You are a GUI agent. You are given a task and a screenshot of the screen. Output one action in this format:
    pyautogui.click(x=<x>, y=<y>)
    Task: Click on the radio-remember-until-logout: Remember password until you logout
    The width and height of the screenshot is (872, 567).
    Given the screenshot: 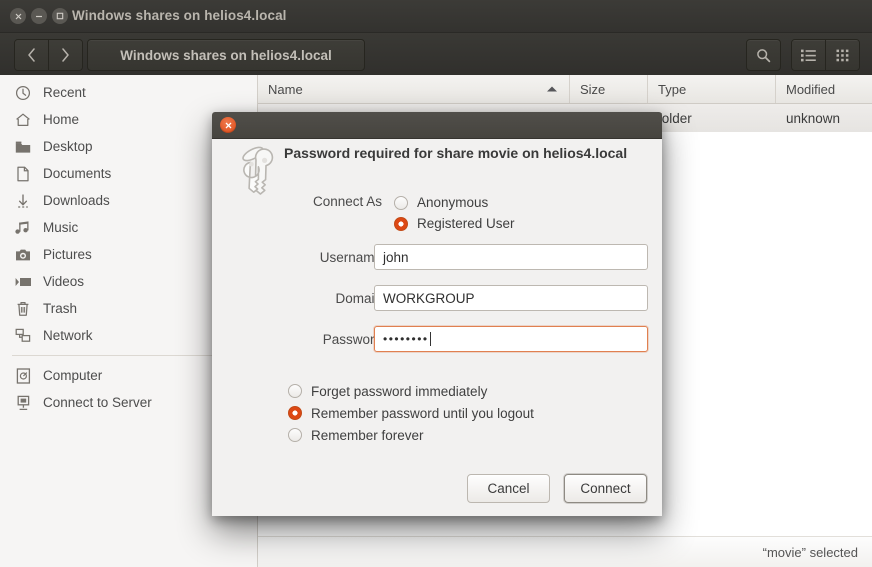 What is the action you would take?
    pyautogui.click(x=411, y=413)
    